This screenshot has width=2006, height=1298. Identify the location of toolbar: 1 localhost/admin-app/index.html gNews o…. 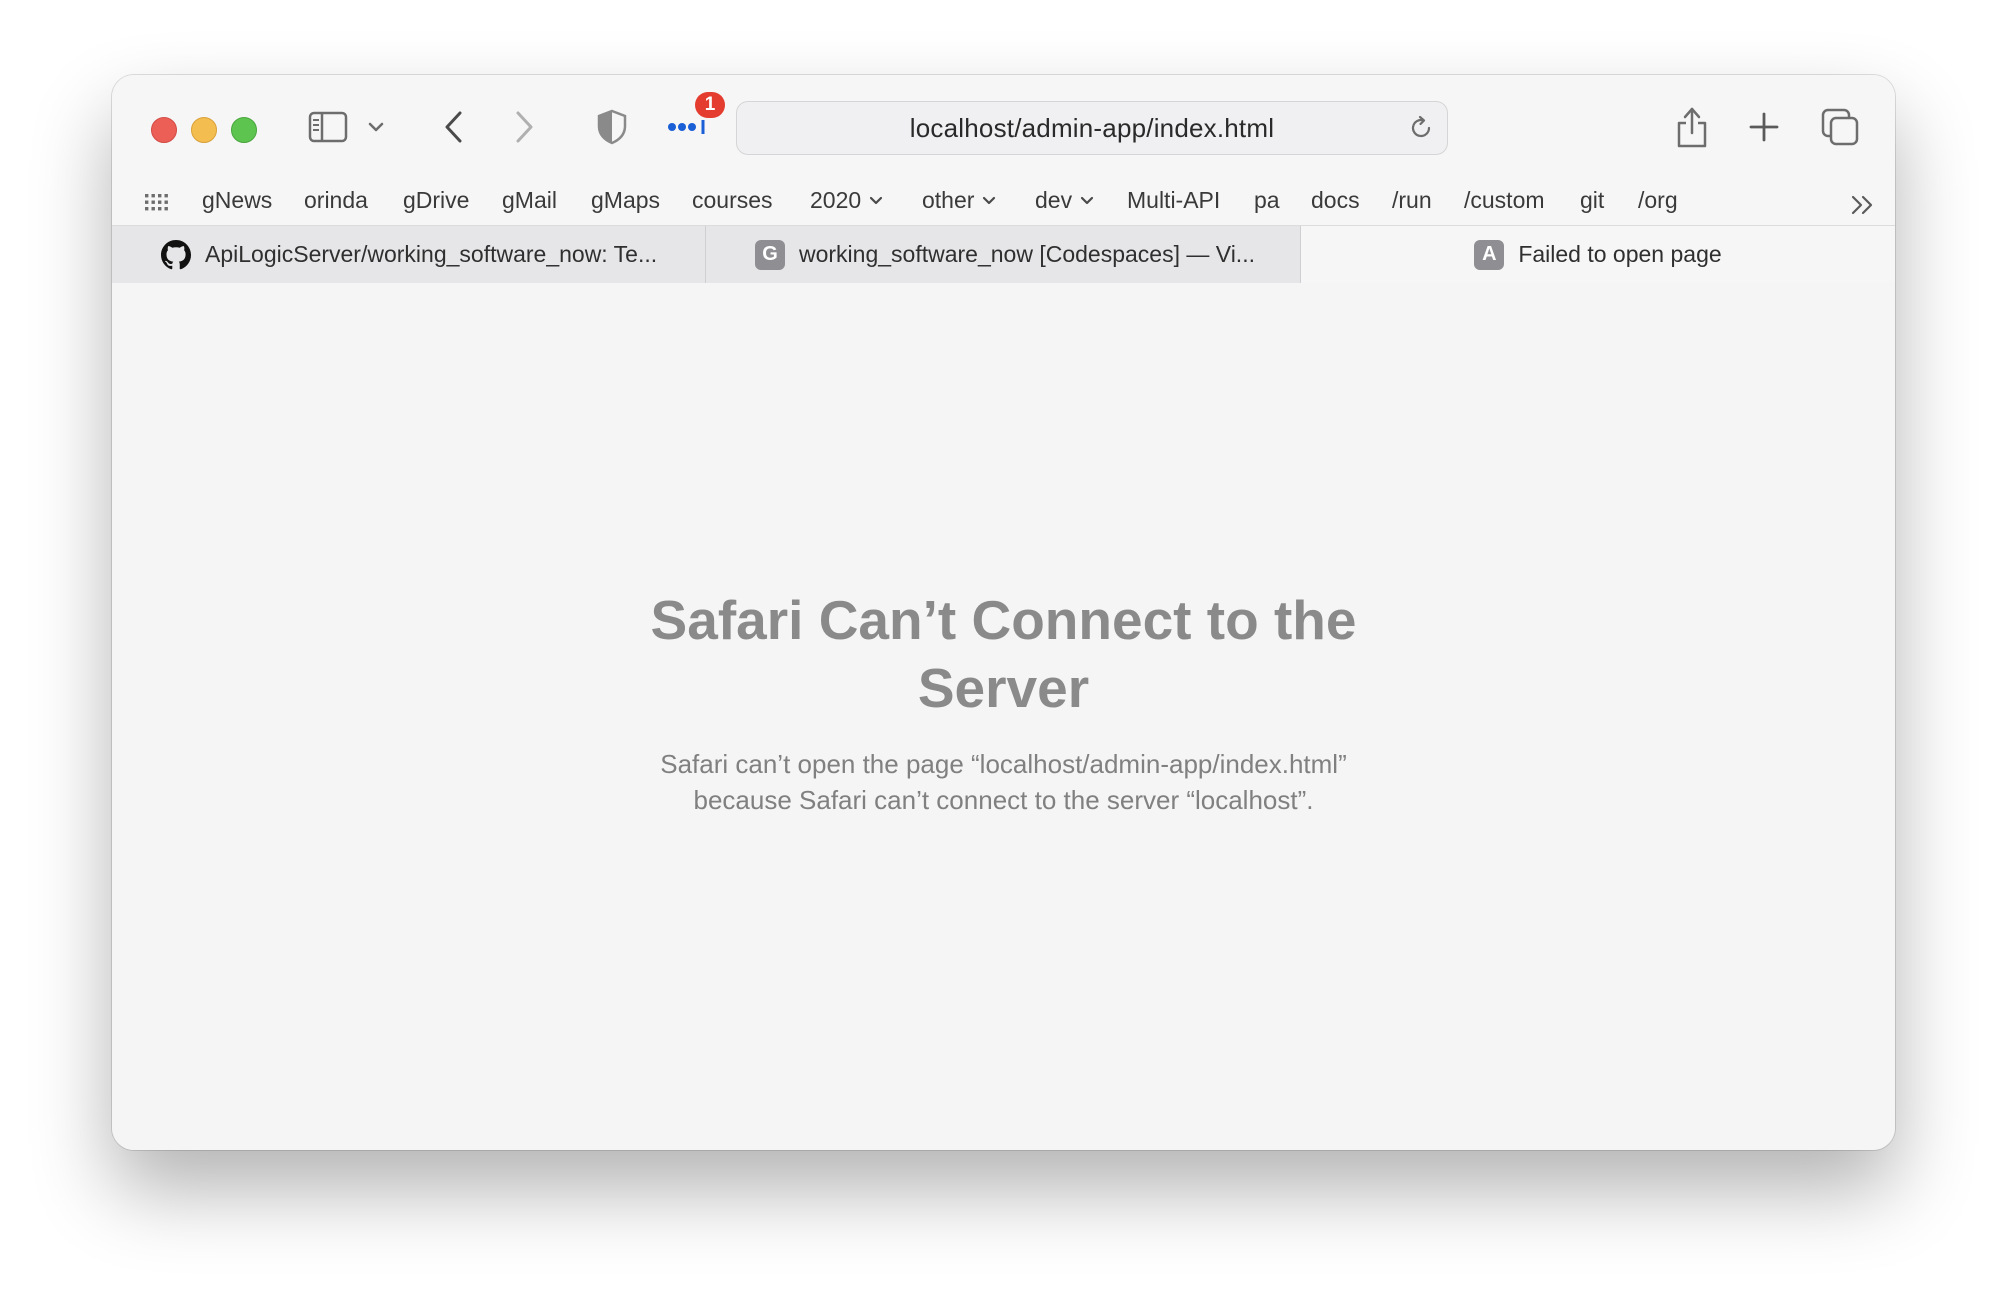
(1003, 179).